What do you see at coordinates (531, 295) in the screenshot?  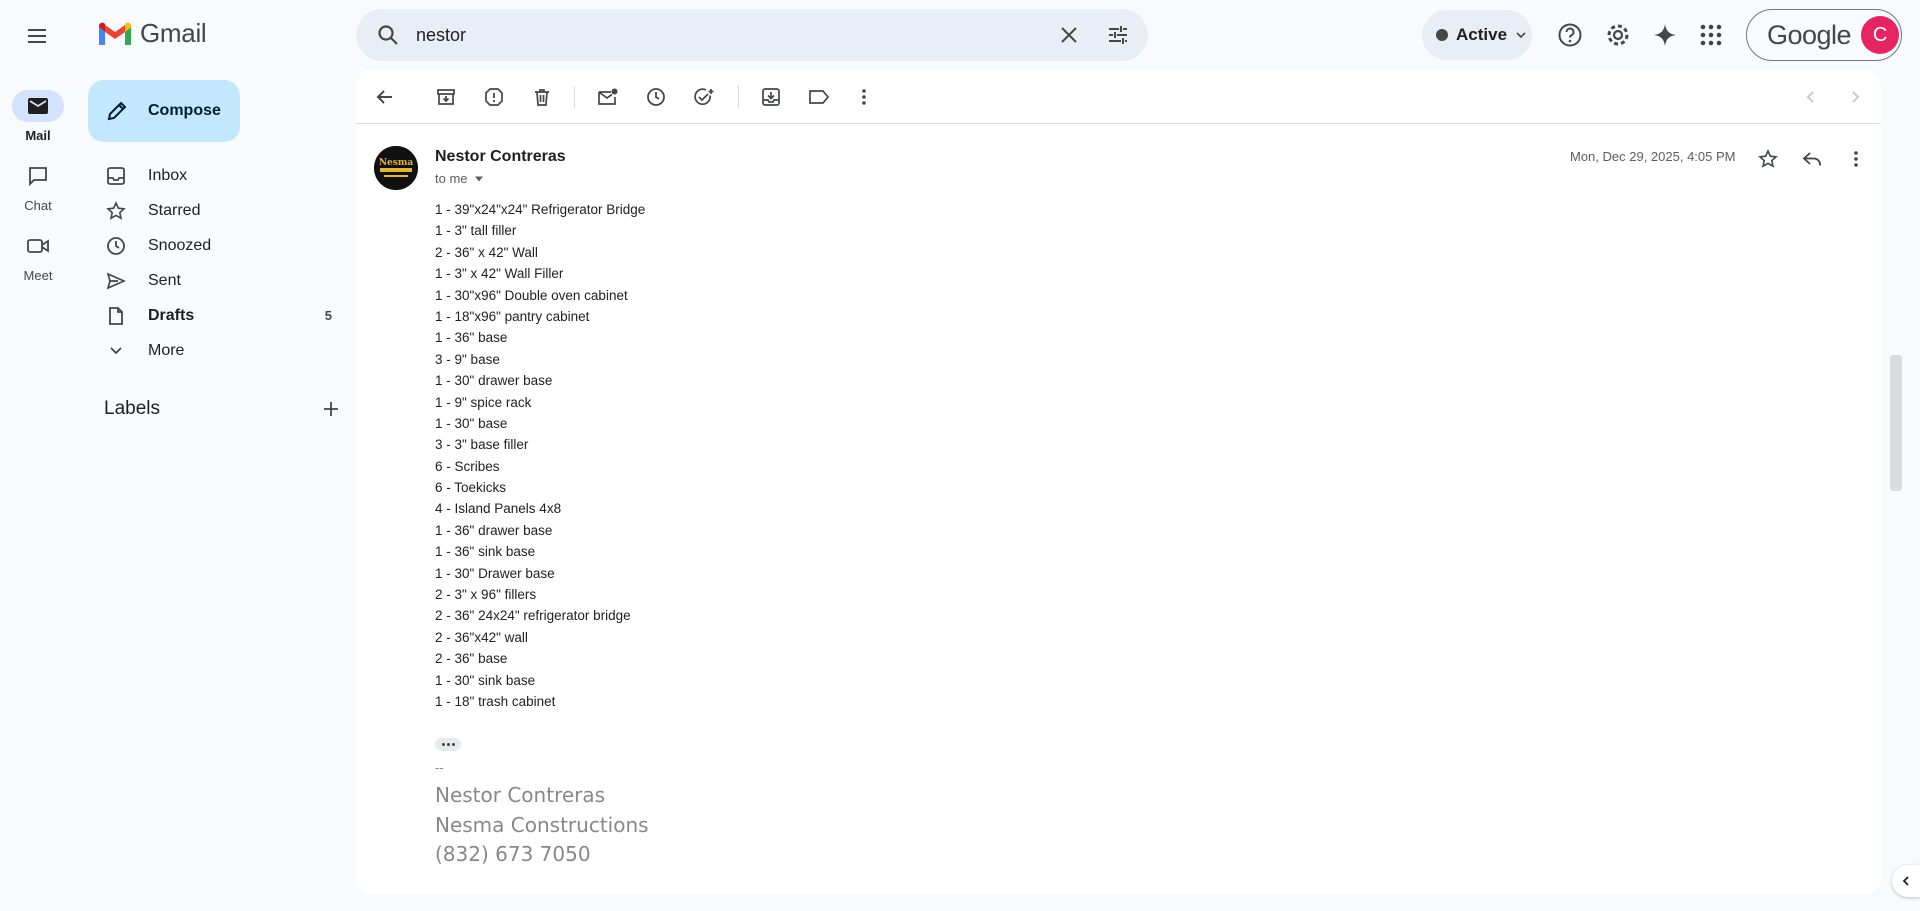 I see `body-line: 1 - 30"x96" Double oven cabinet` at bounding box center [531, 295].